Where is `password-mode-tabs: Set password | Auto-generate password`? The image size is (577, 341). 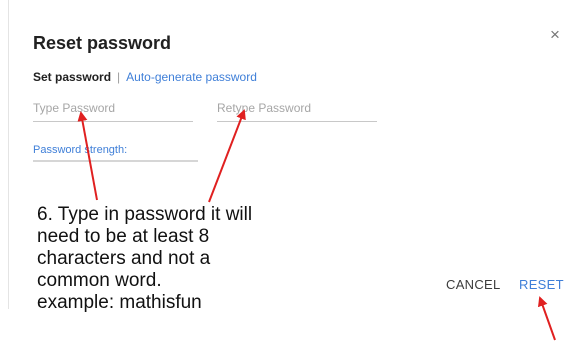
password-mode-tabs: Set password | Auto-generate password is located at coordinates (145, 77).